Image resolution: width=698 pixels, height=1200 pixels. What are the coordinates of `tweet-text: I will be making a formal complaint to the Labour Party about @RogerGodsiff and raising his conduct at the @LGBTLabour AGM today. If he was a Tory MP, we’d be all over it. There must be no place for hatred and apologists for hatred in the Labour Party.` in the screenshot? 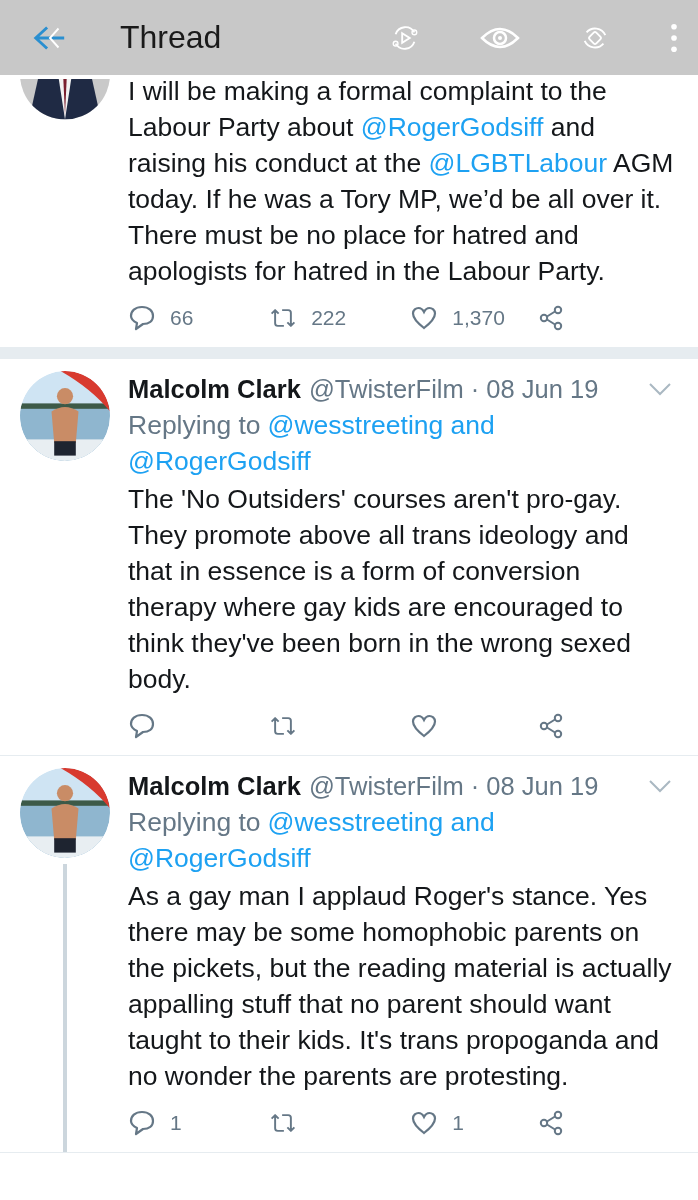 It's located at (401, 181).